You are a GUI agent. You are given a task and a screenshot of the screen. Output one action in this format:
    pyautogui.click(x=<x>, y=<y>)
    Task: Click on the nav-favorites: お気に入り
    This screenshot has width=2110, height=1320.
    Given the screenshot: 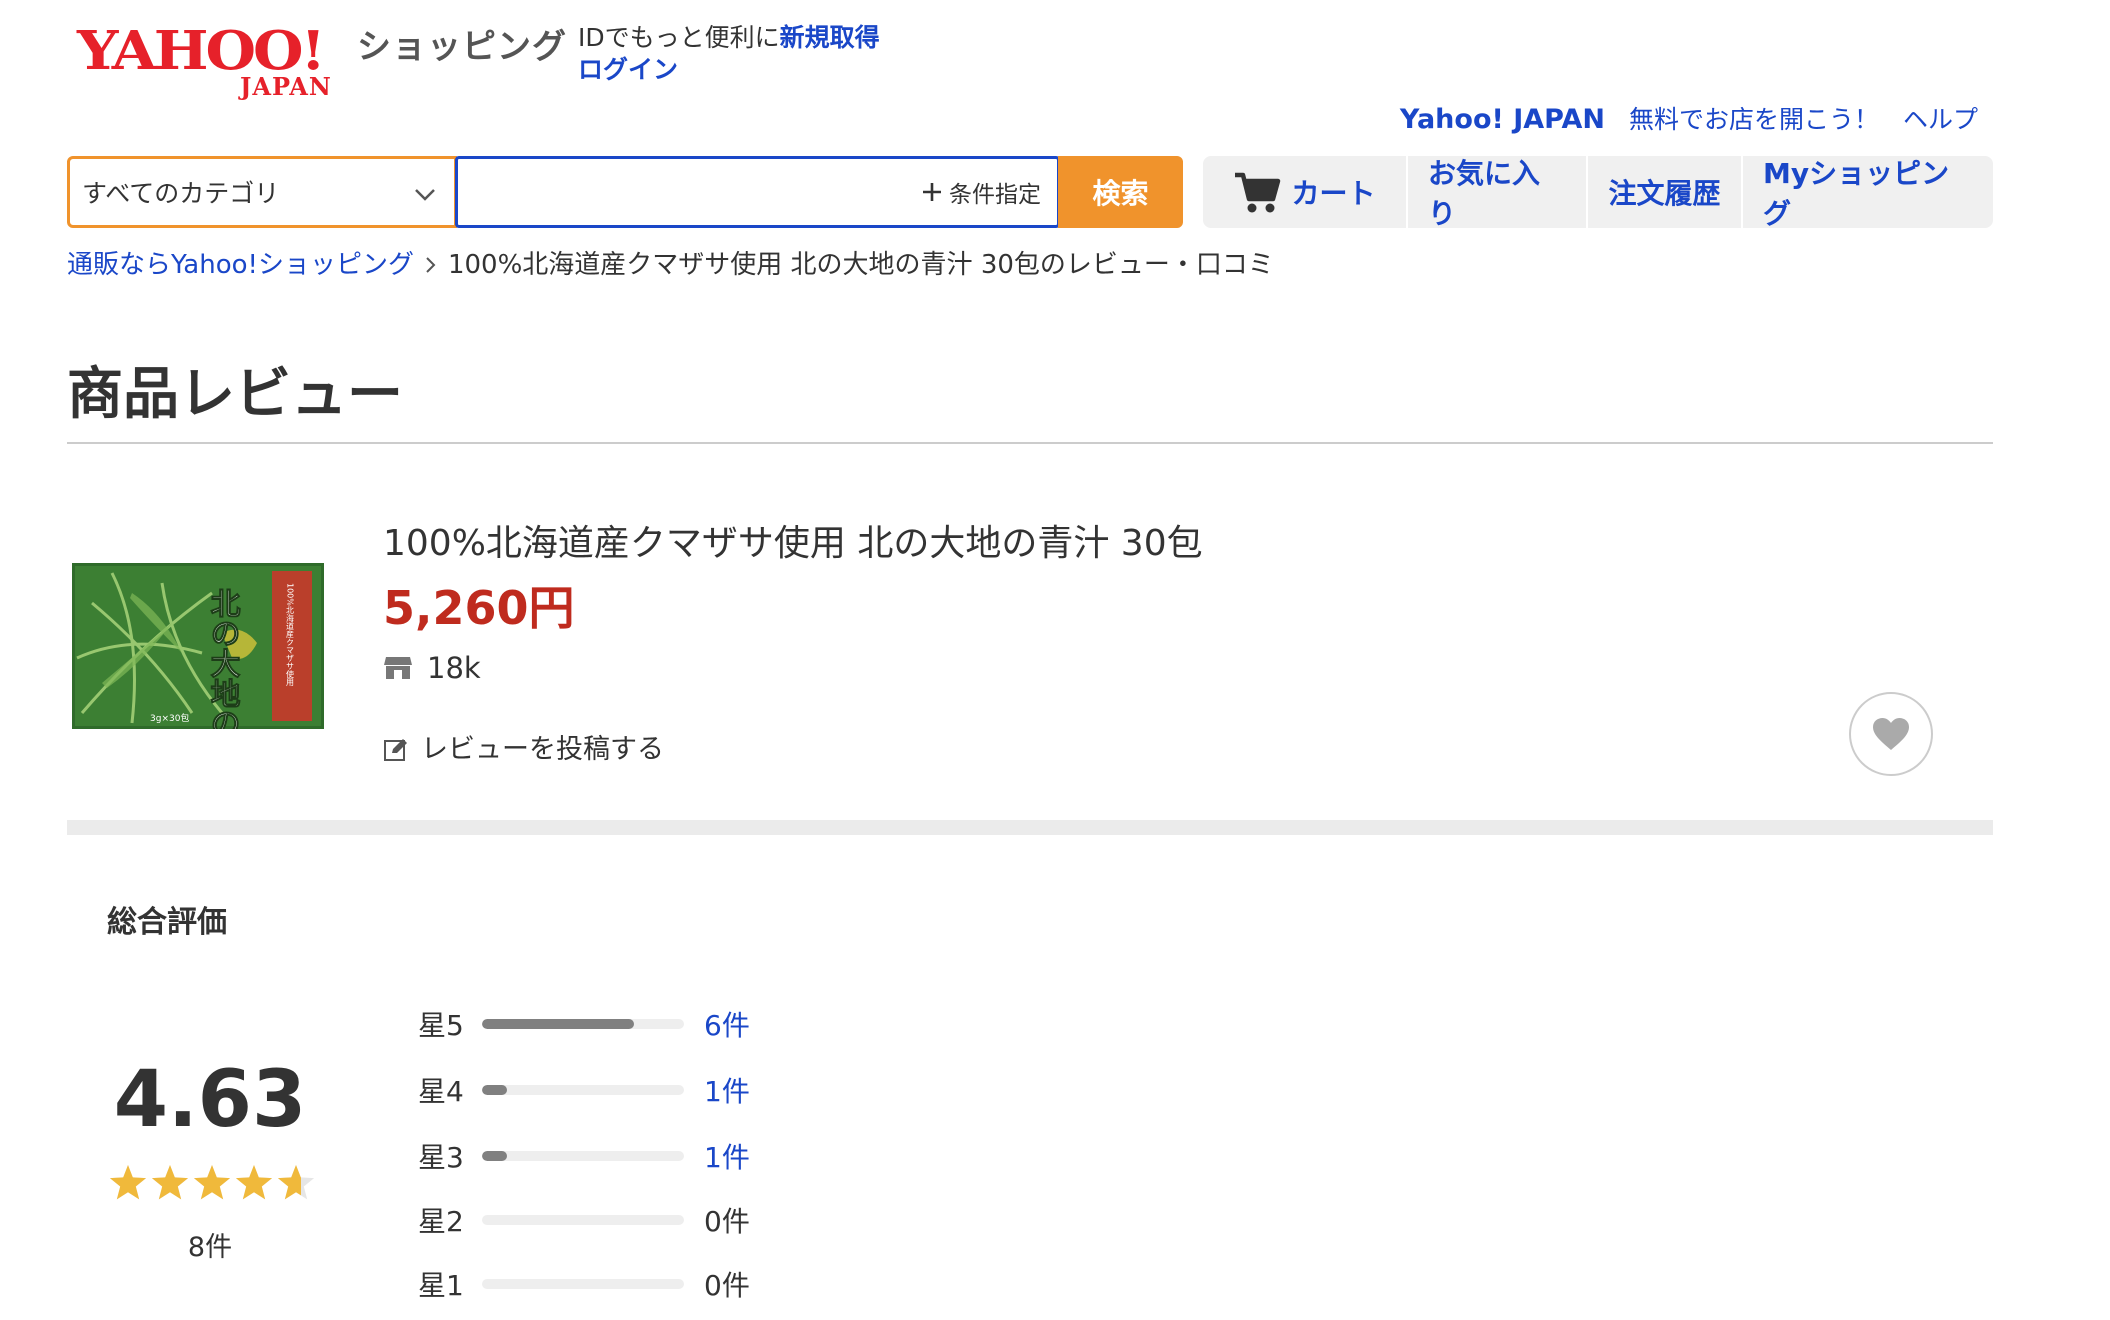 What is the action you would take?
    pyautogui.click(x=1498, y=193)
    